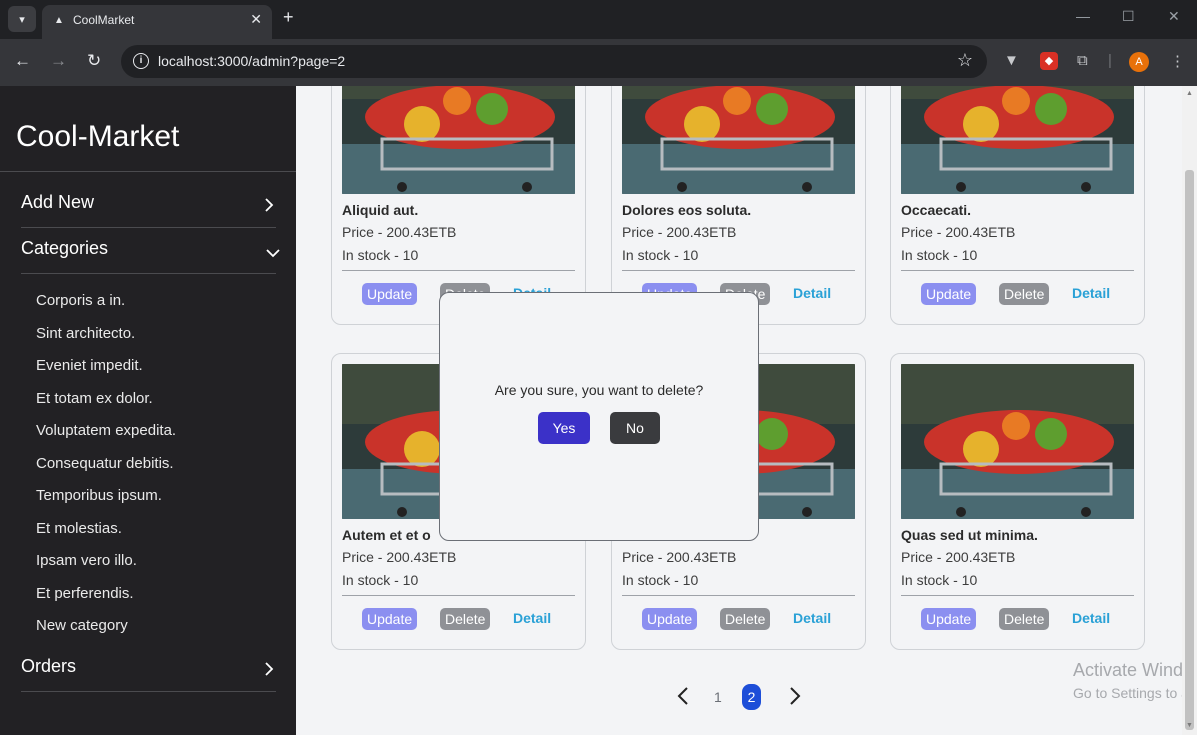 The height and width of the screenshot is (735, 1197). Describe the element at coordinates (89, 365) in the screenshot. I see `category-link: Eveniet impedit.` at that location.